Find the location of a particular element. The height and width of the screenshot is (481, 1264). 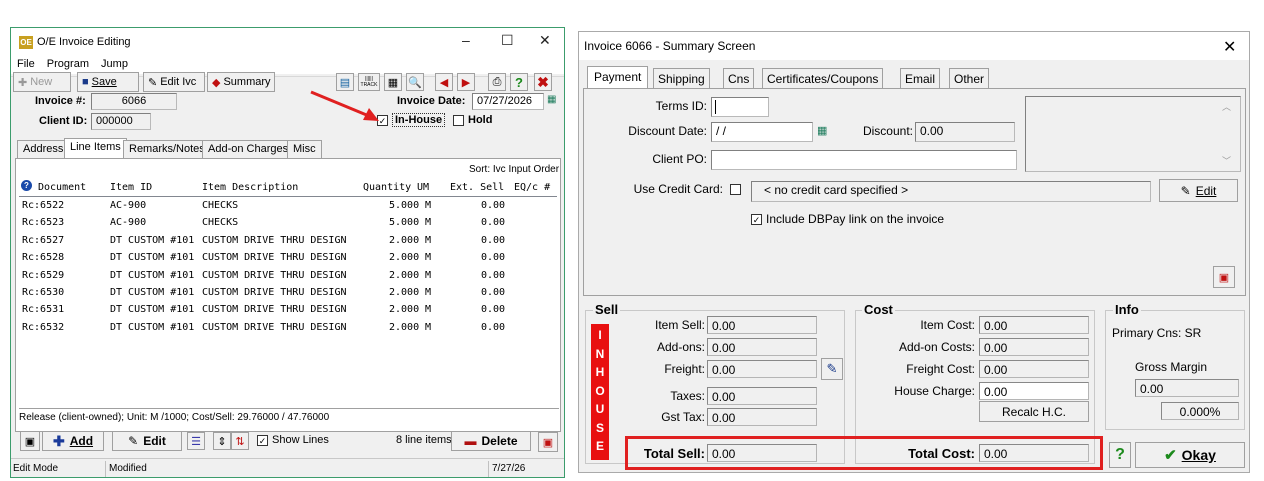

tab-cns: Cns is located at coordinates (739, 78).